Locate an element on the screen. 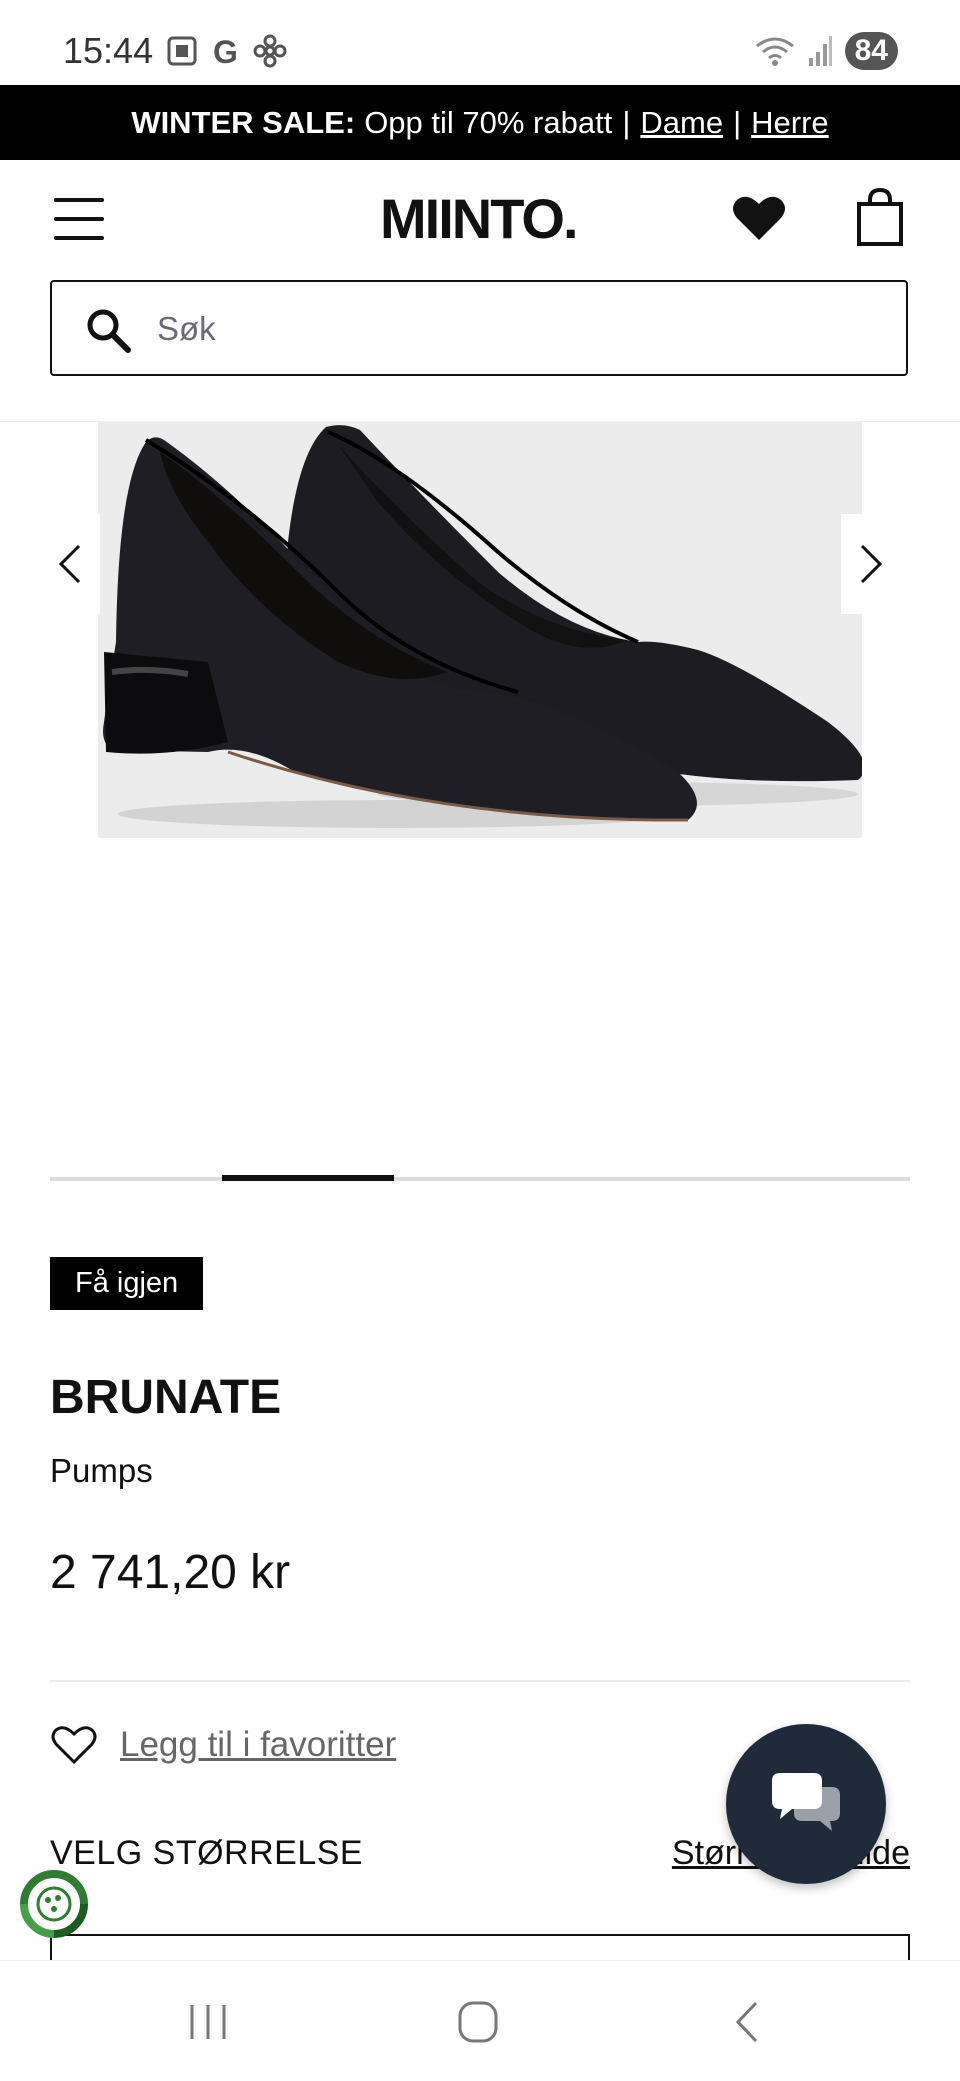 The image size is (960, 2081). gallery-progress-track is located at coordinates (480, 1179).